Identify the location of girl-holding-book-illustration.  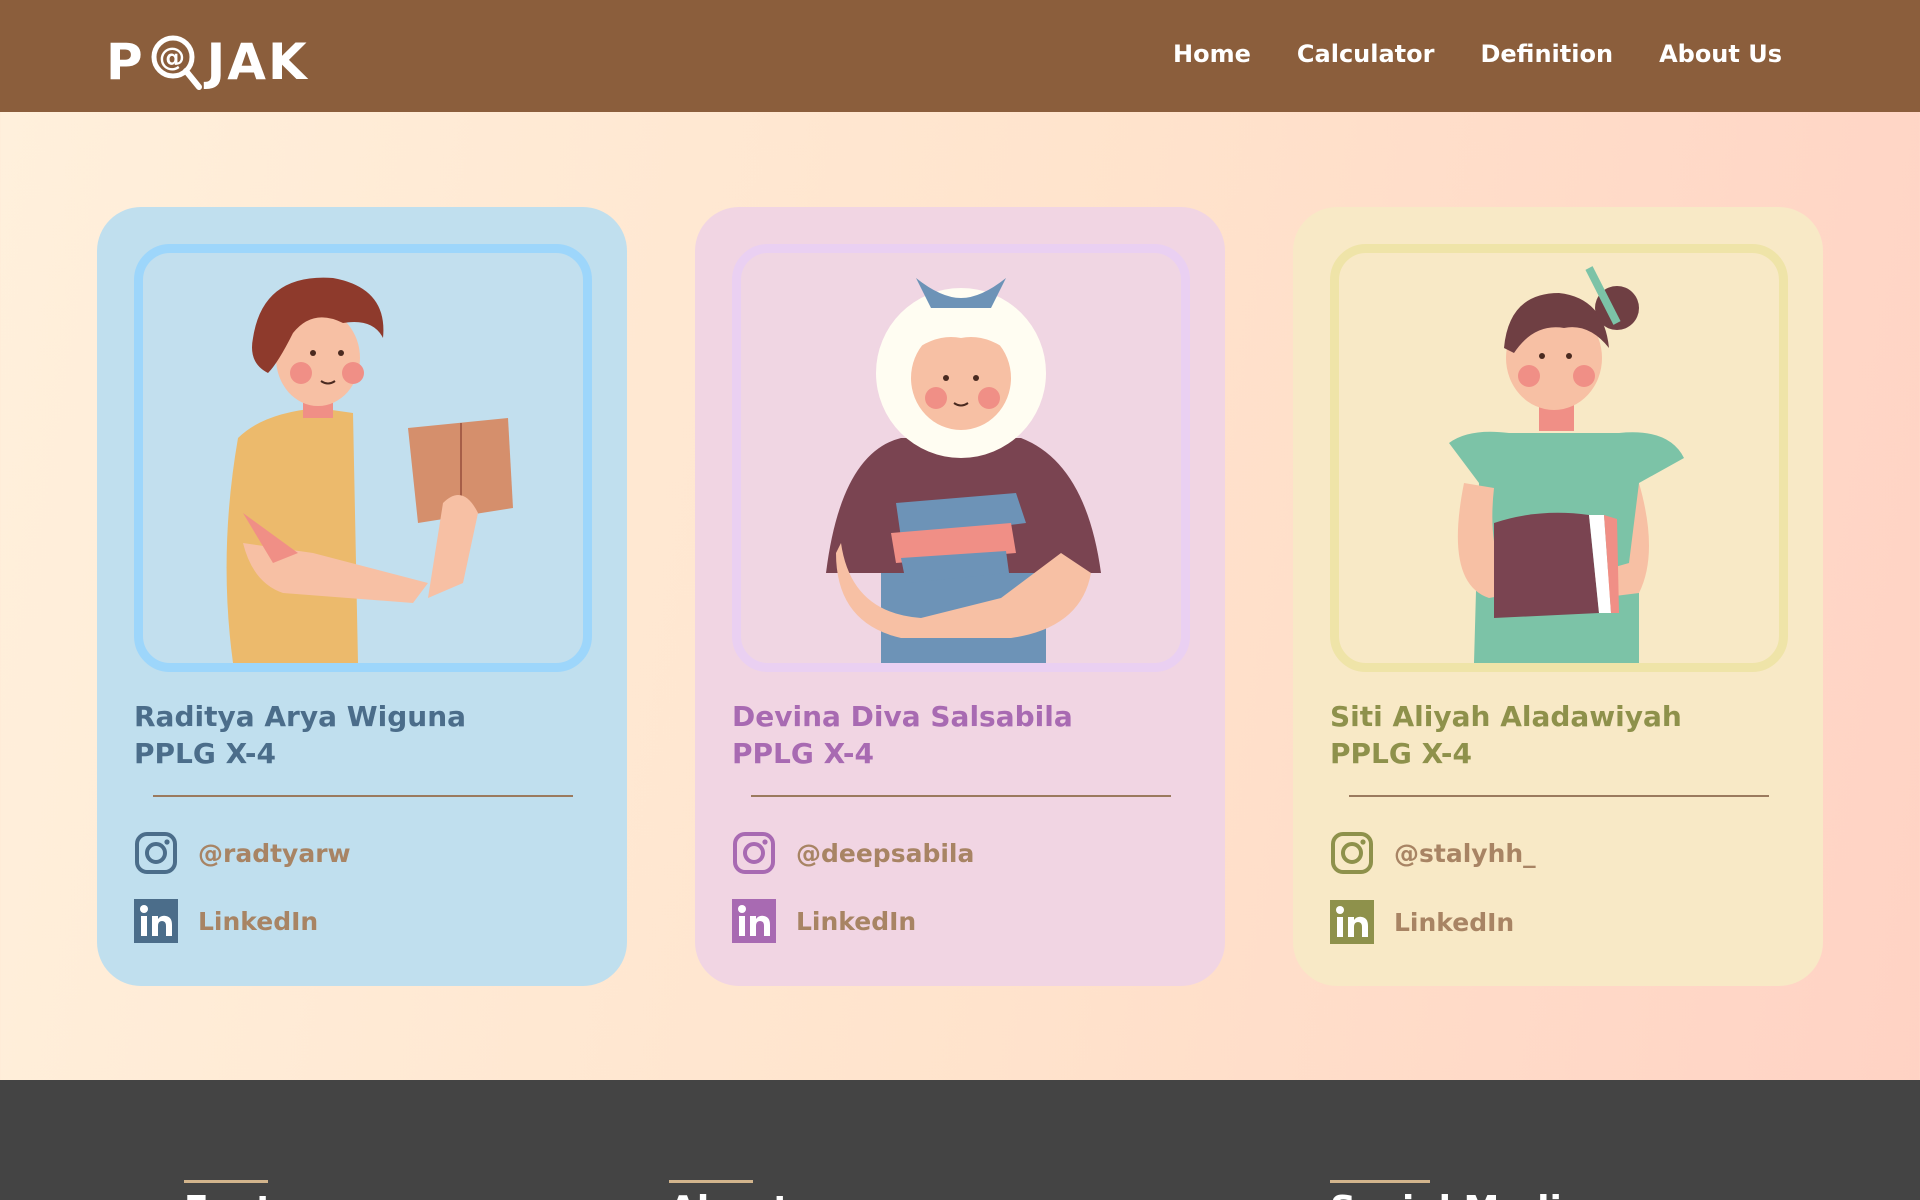
(1566, 464).